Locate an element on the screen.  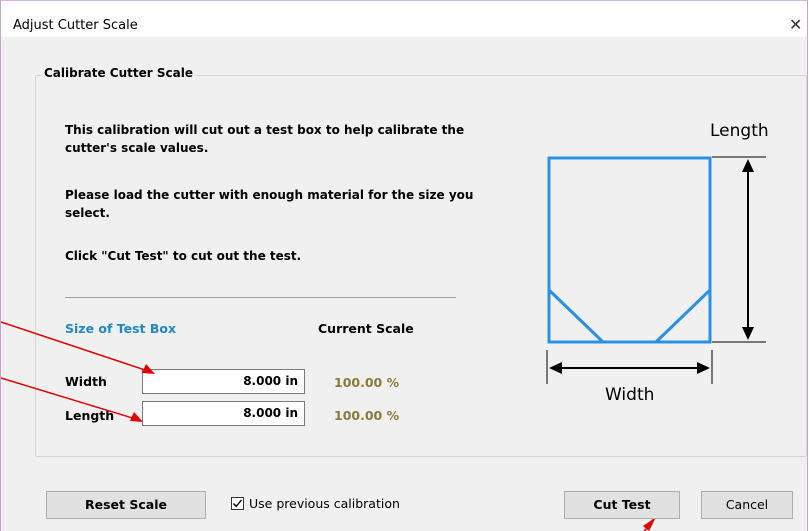
width-arrow-head-right is located at coordinates (703, 368).